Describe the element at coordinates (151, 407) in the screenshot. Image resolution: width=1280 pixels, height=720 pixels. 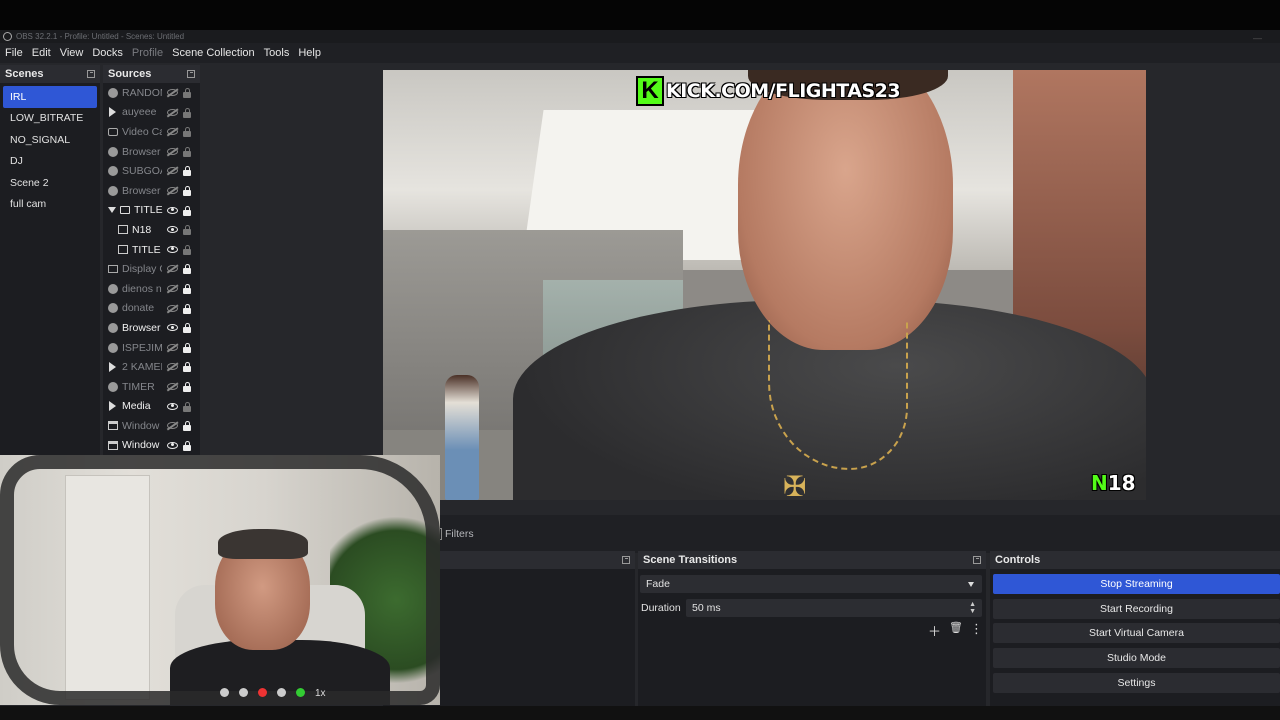
I see `source-row: Media` at that location.